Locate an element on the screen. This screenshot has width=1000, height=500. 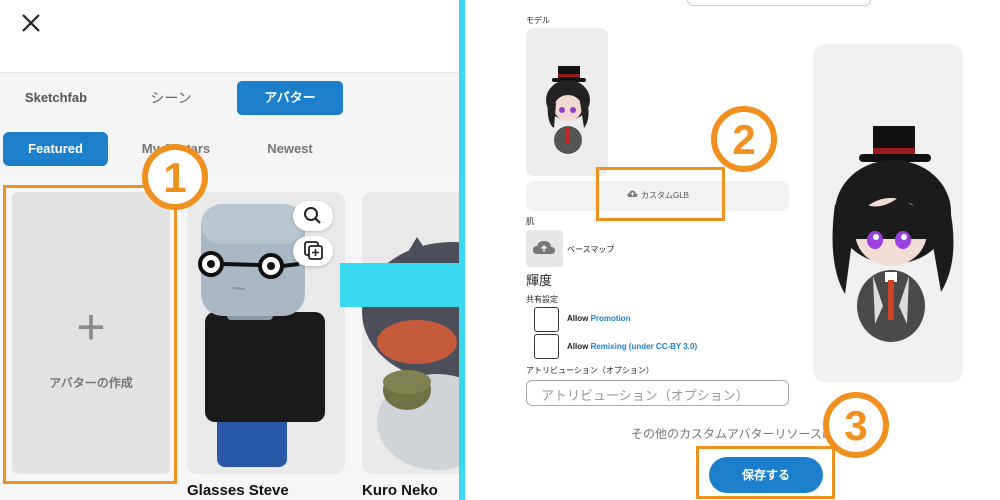
allow-remixing-label: Allow Remixing (under CC-BY 3.0) is located at coordinates (632, 346).